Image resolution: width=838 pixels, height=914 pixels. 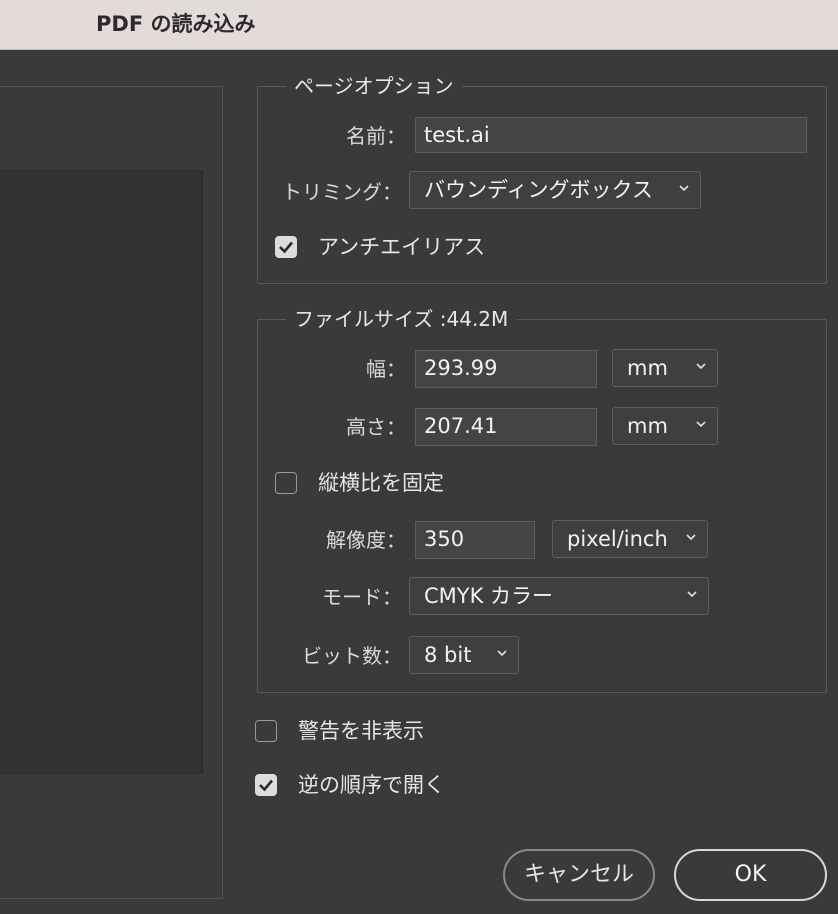 What do you see at coordinates (361, 731) in the screenshot?
I see `suppress-warnings-label: 警告を非表示` at bounding box center [361, 731].